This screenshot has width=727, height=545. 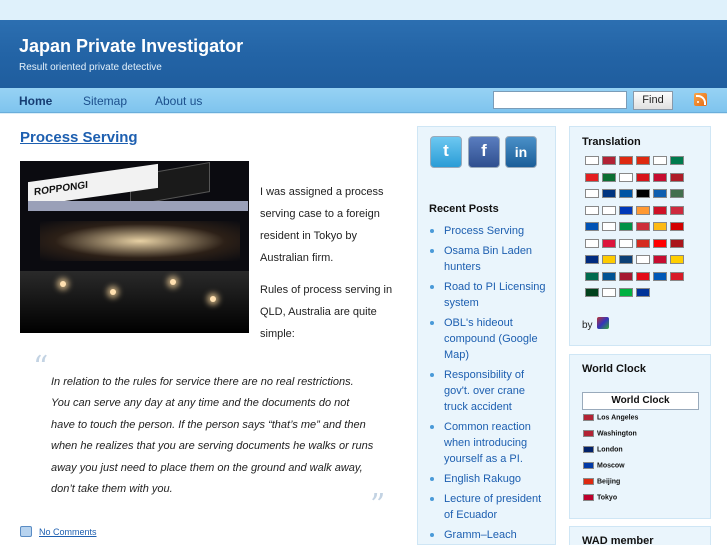 What do you see at coordinates (178, 101) in the screenshot?
I see `nav-item-about-us: About us` at bounding box center [178, 101].